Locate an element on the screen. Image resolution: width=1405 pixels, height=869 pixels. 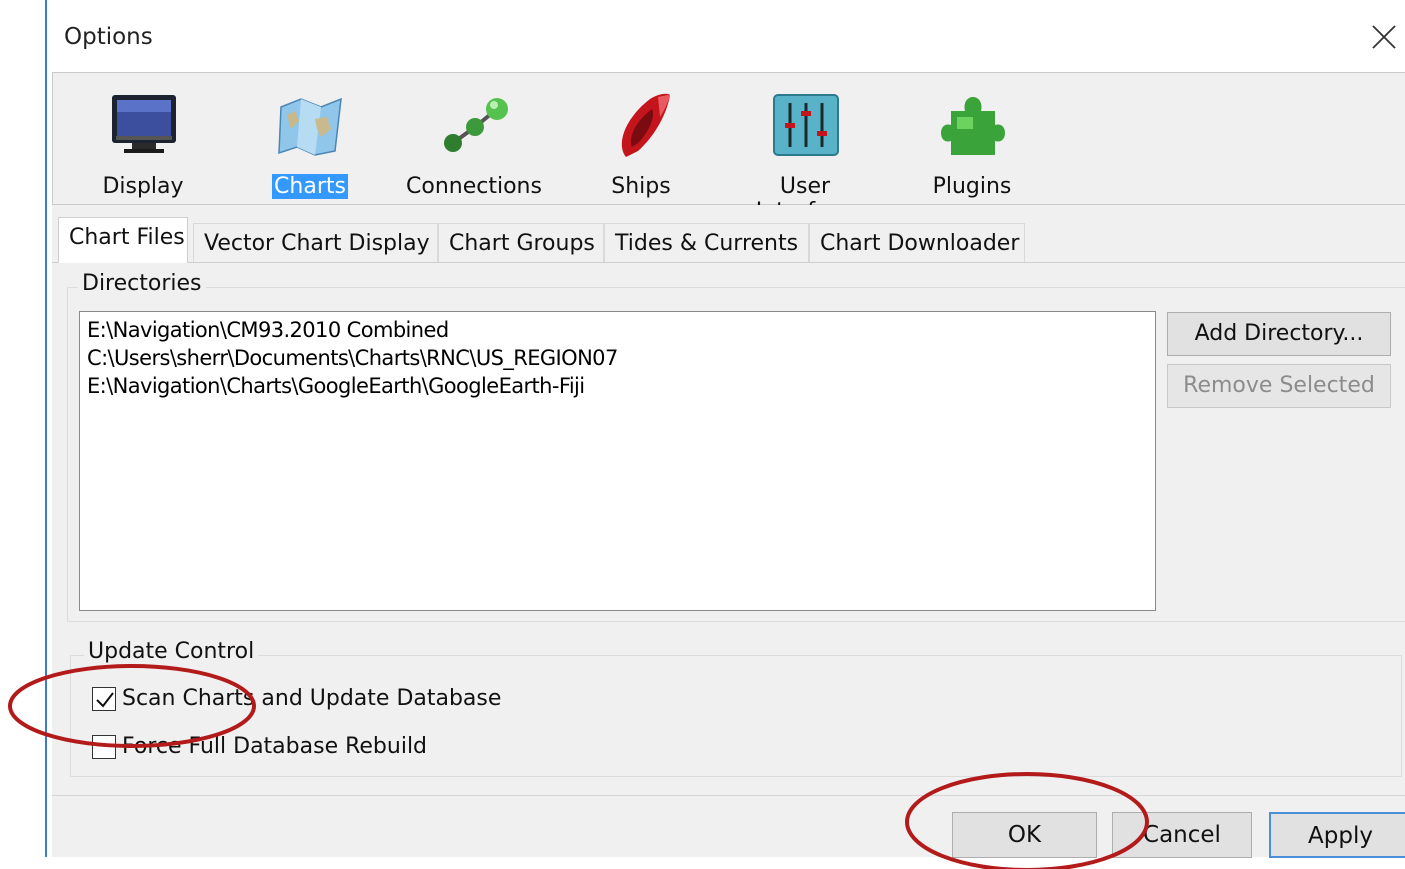
toolbar-display: Display is located at coordinates (143, 142).